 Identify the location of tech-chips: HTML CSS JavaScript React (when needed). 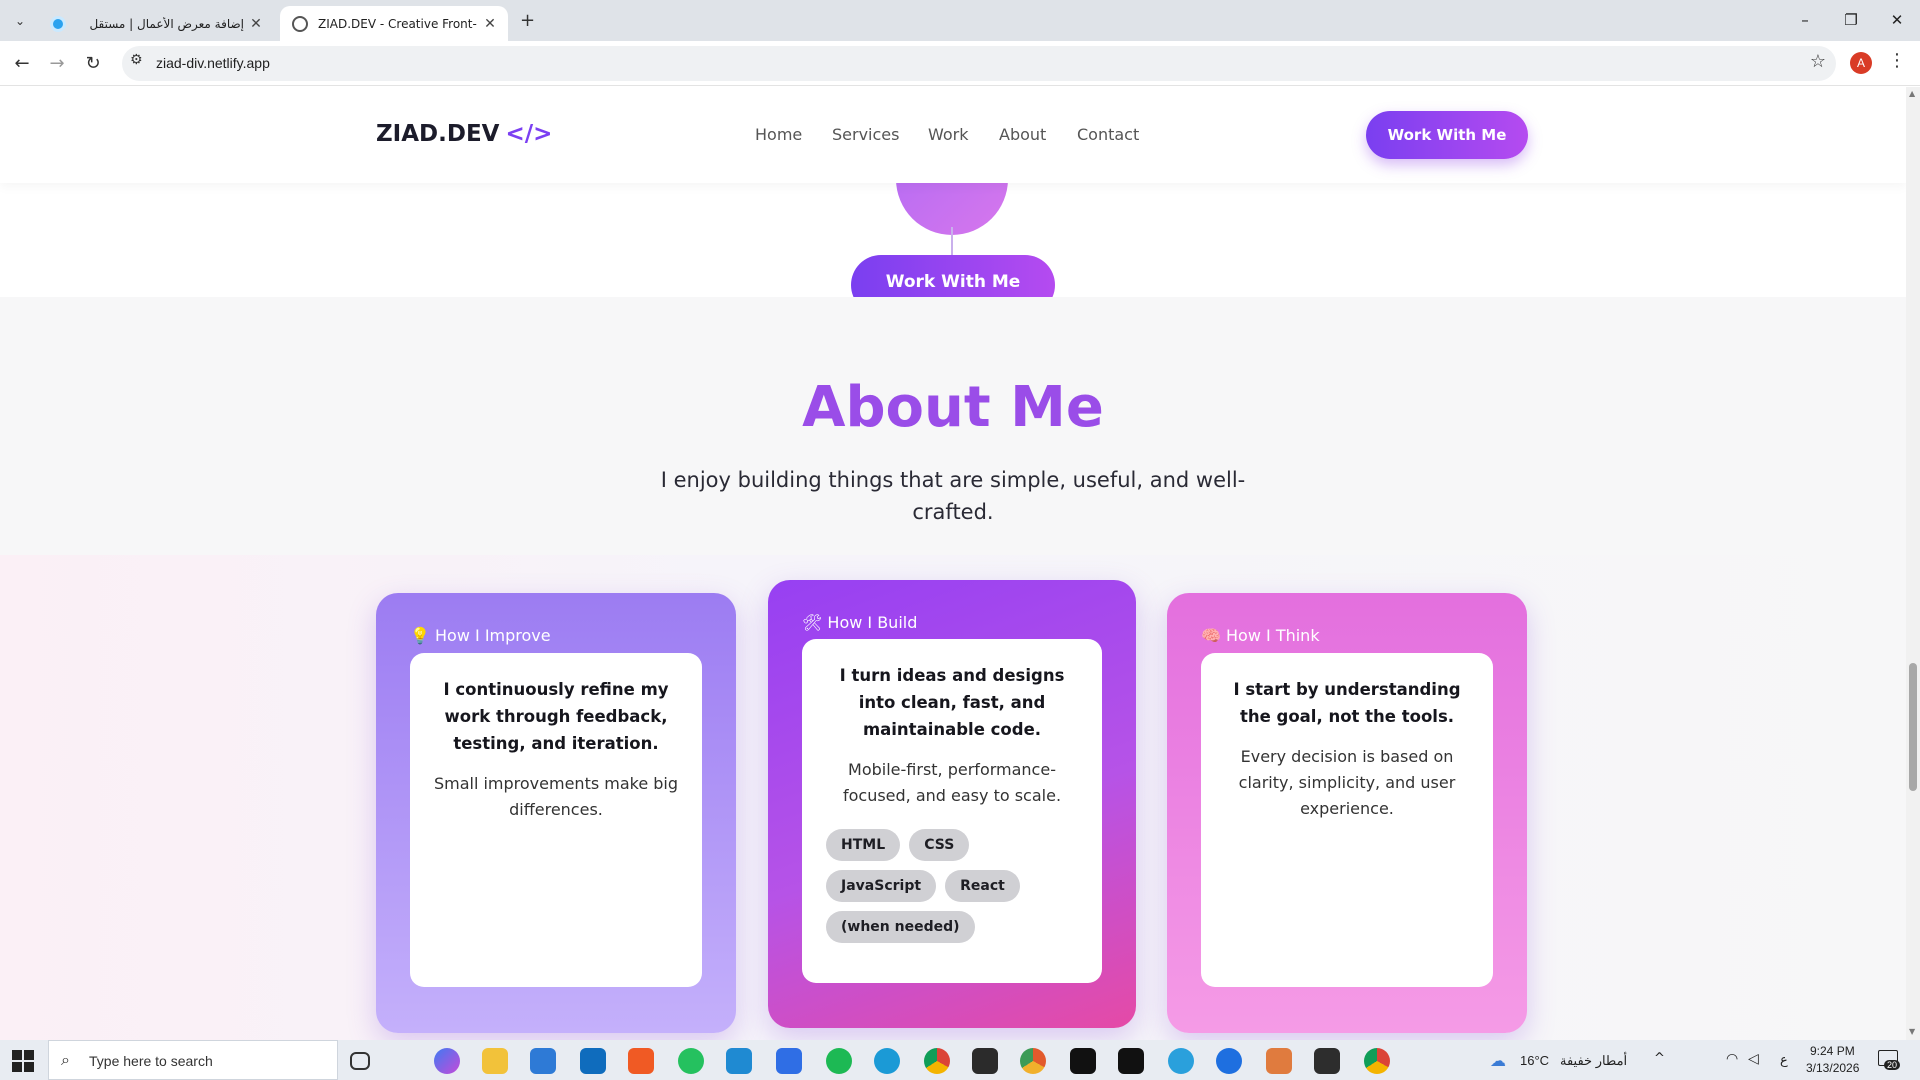
(952, 890).